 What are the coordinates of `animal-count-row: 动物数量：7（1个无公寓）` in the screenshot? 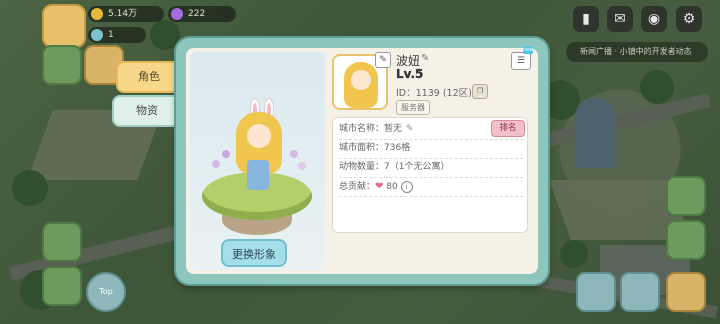 It's located at (431, 168).